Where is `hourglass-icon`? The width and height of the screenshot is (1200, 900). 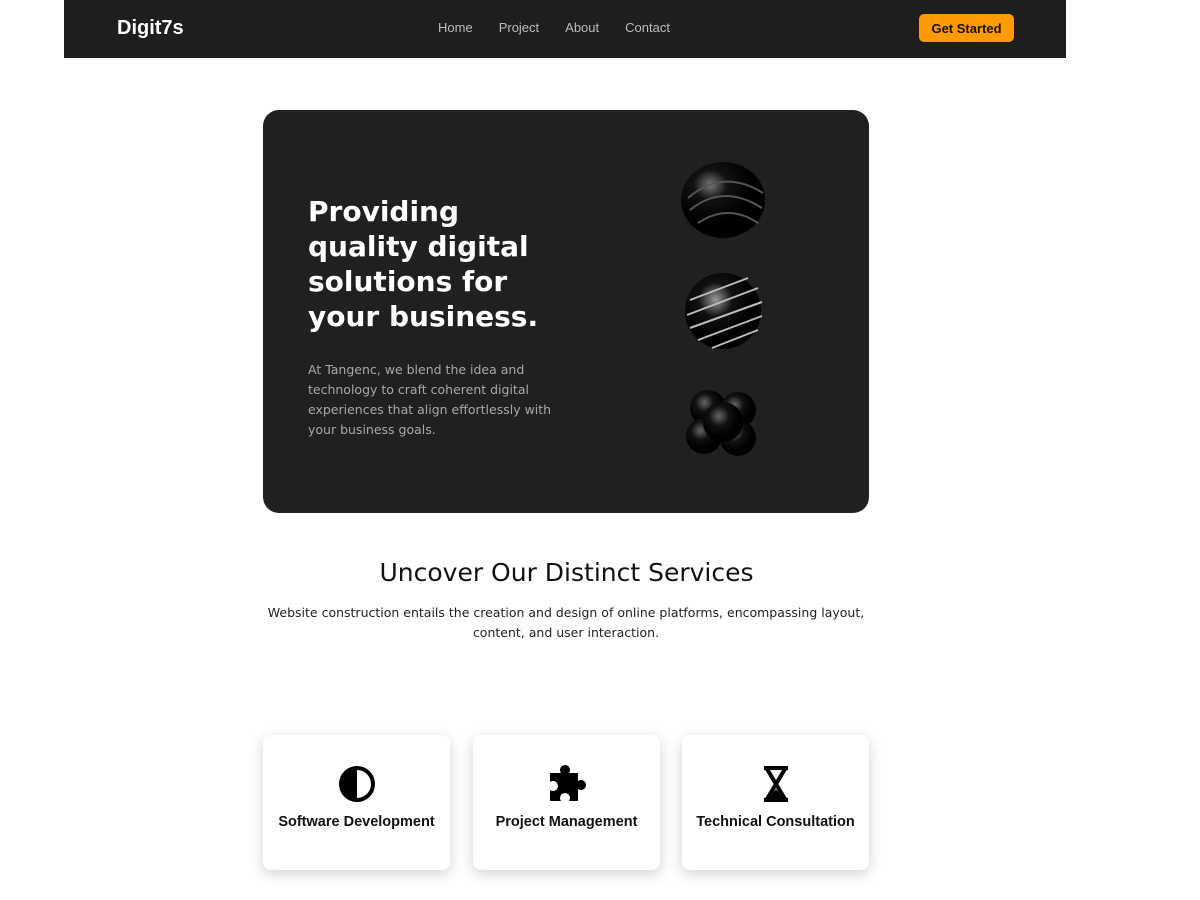 hourglass-icon is located at coordinates (775, 784).